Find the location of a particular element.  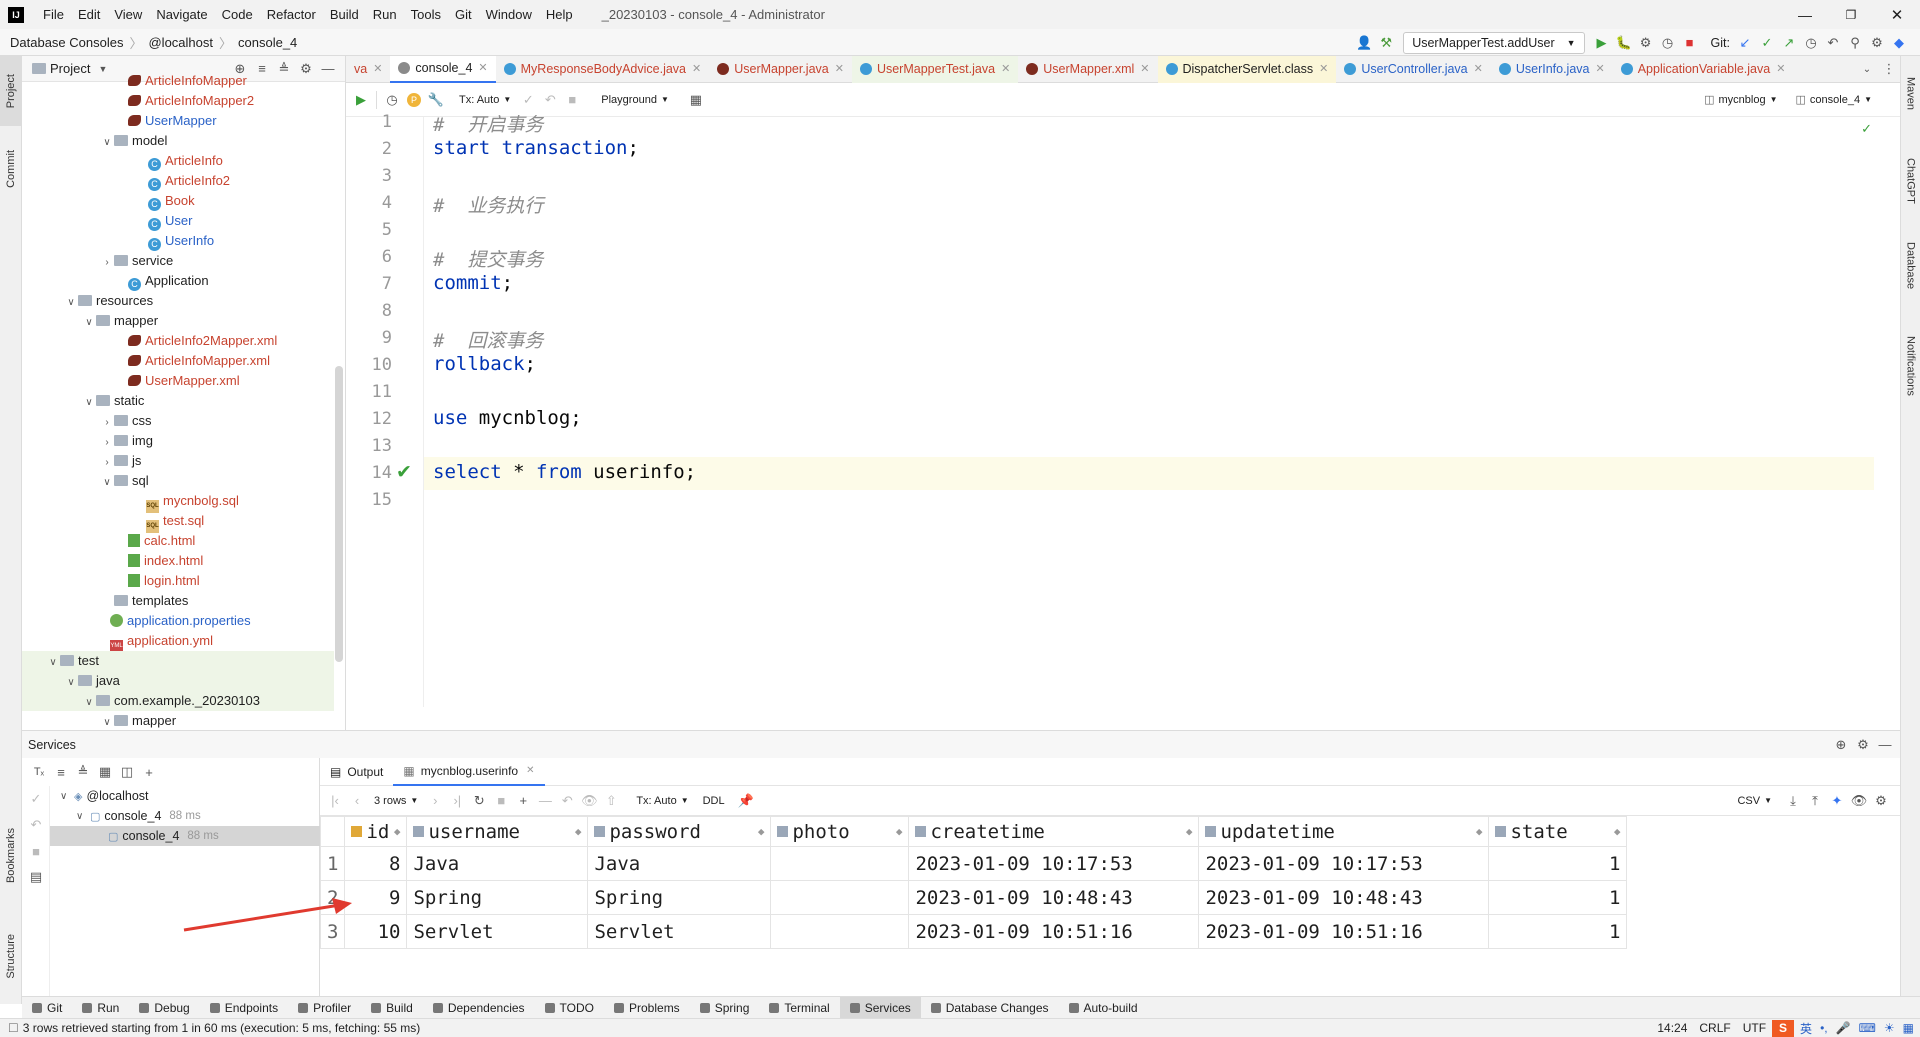

tree-item: › js is located at coordinates (178, 461).